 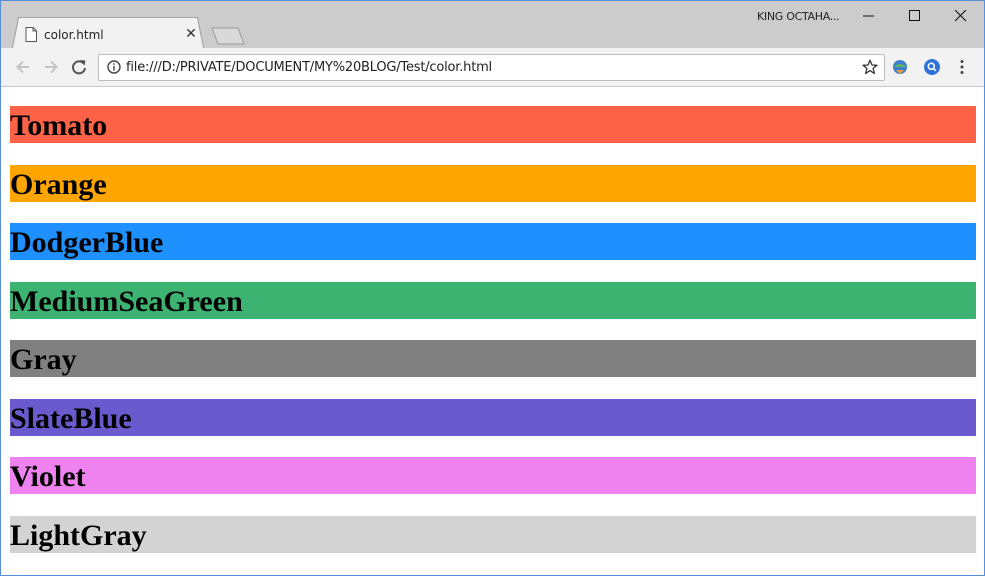 I want to click on more-vert-icon, so click(x=962, y=67).